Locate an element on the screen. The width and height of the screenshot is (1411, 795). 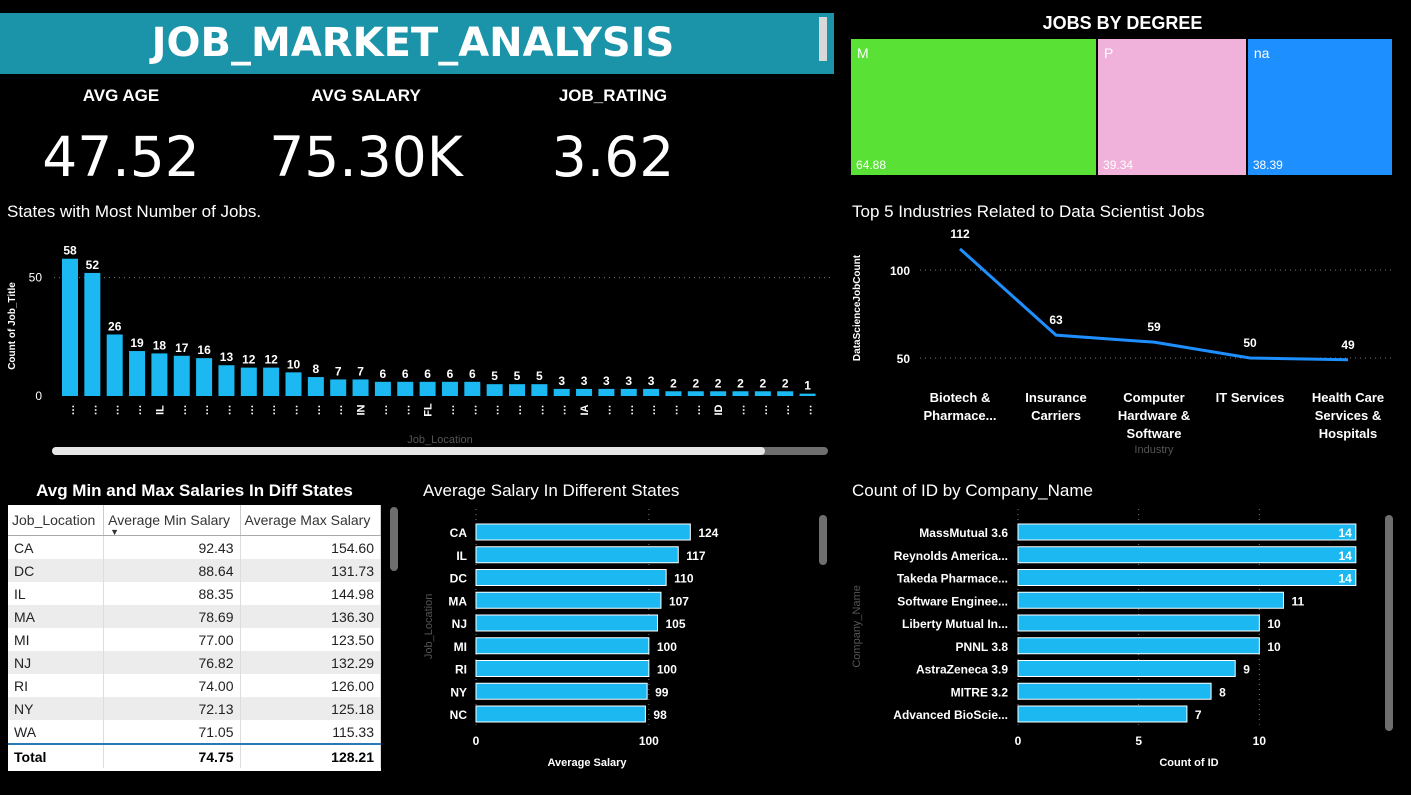
data-label: 100 is located at coordinates (667, 670).